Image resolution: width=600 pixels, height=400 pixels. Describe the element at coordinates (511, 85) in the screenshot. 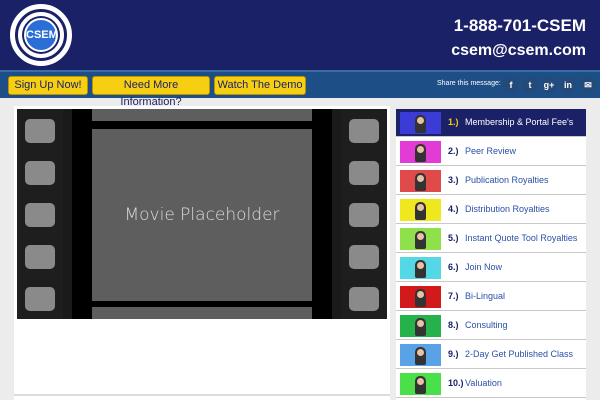

I see `facebook-icon: f` at that location.